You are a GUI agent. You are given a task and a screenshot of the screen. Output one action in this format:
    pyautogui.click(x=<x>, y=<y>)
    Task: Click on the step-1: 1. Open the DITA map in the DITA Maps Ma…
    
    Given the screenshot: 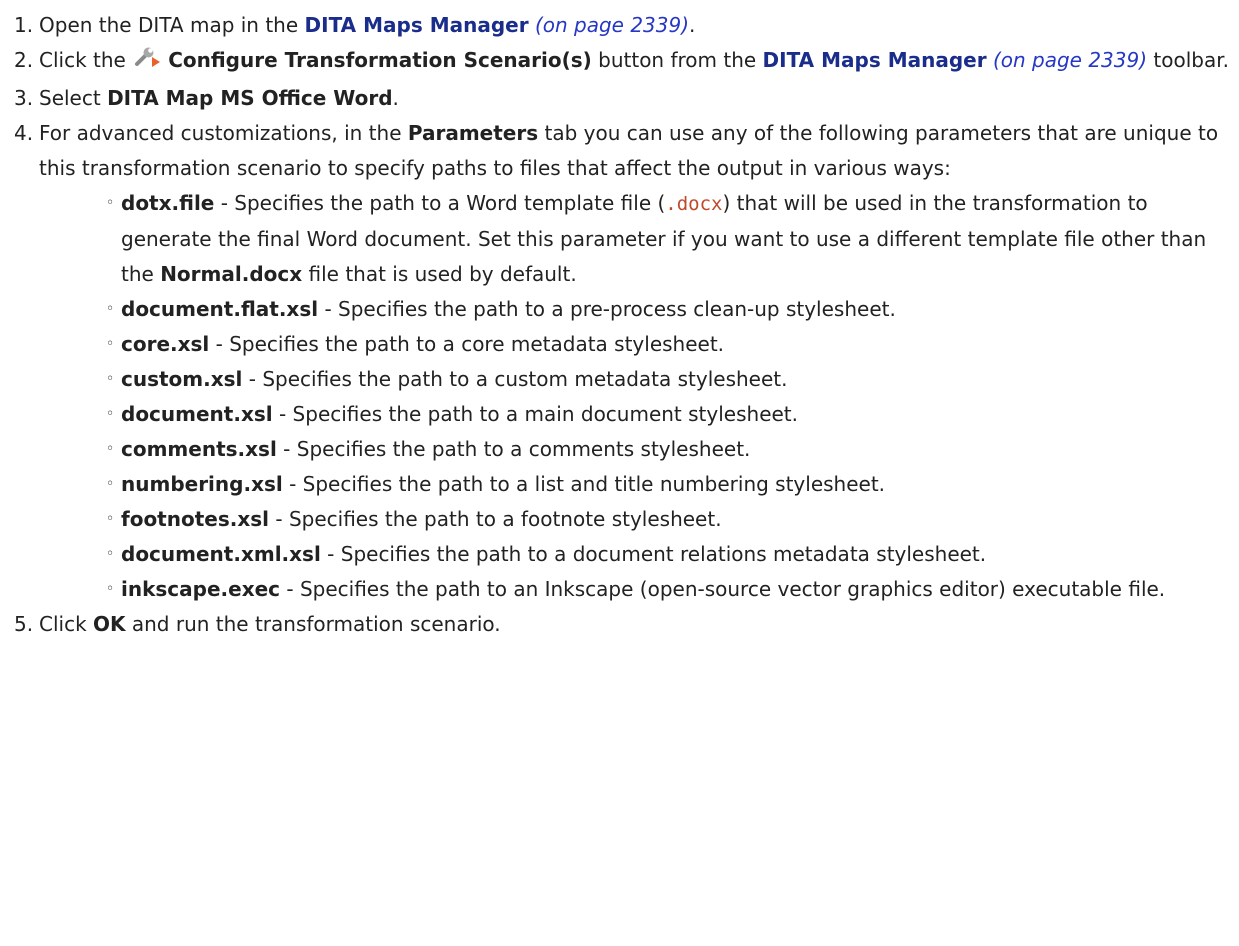 What is the action you would take?
    pyautogui.click(x=623, y=25)
    